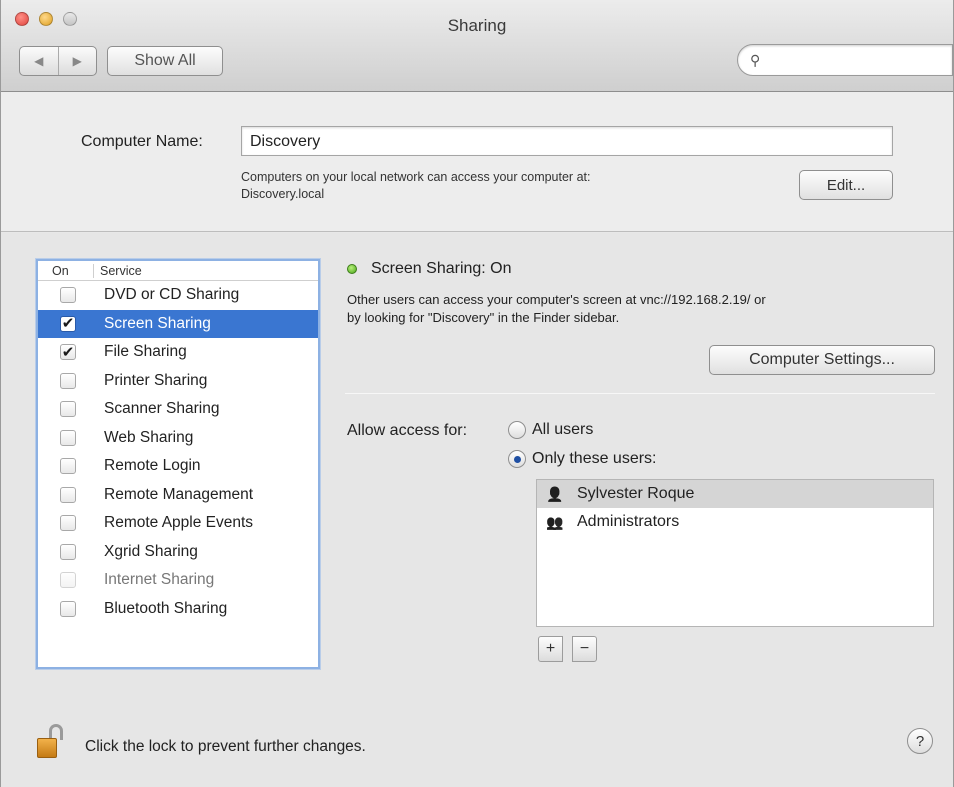 Image resolution: width=954 pixels, height=787 pixels. I want to click on lock-icon, so click(51, 742).